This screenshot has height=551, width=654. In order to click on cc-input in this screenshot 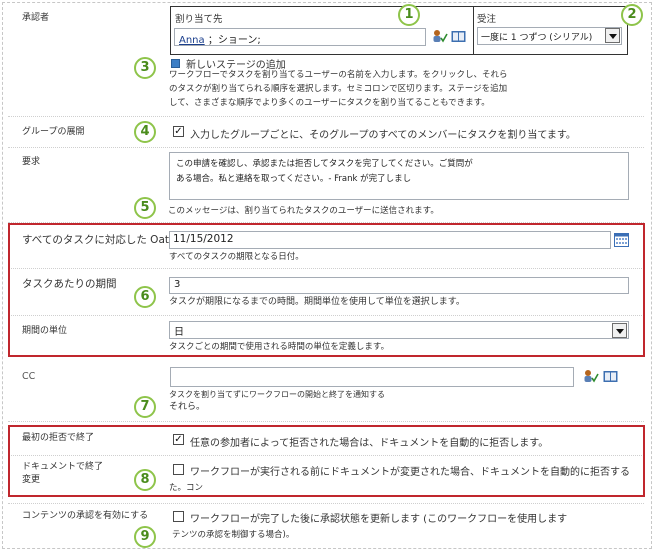, I will do `click(372, 377)`.